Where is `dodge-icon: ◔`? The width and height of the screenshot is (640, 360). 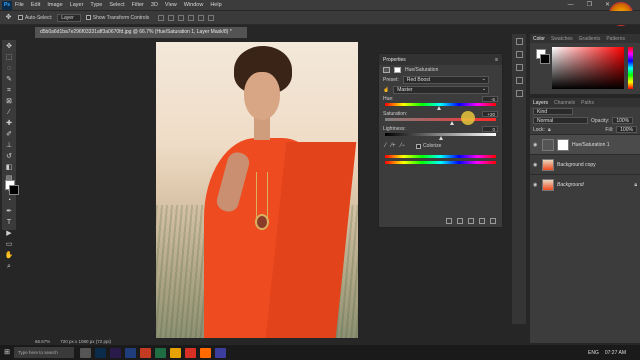
dodge-icon: ◔ is located at coordinates (9, 201).